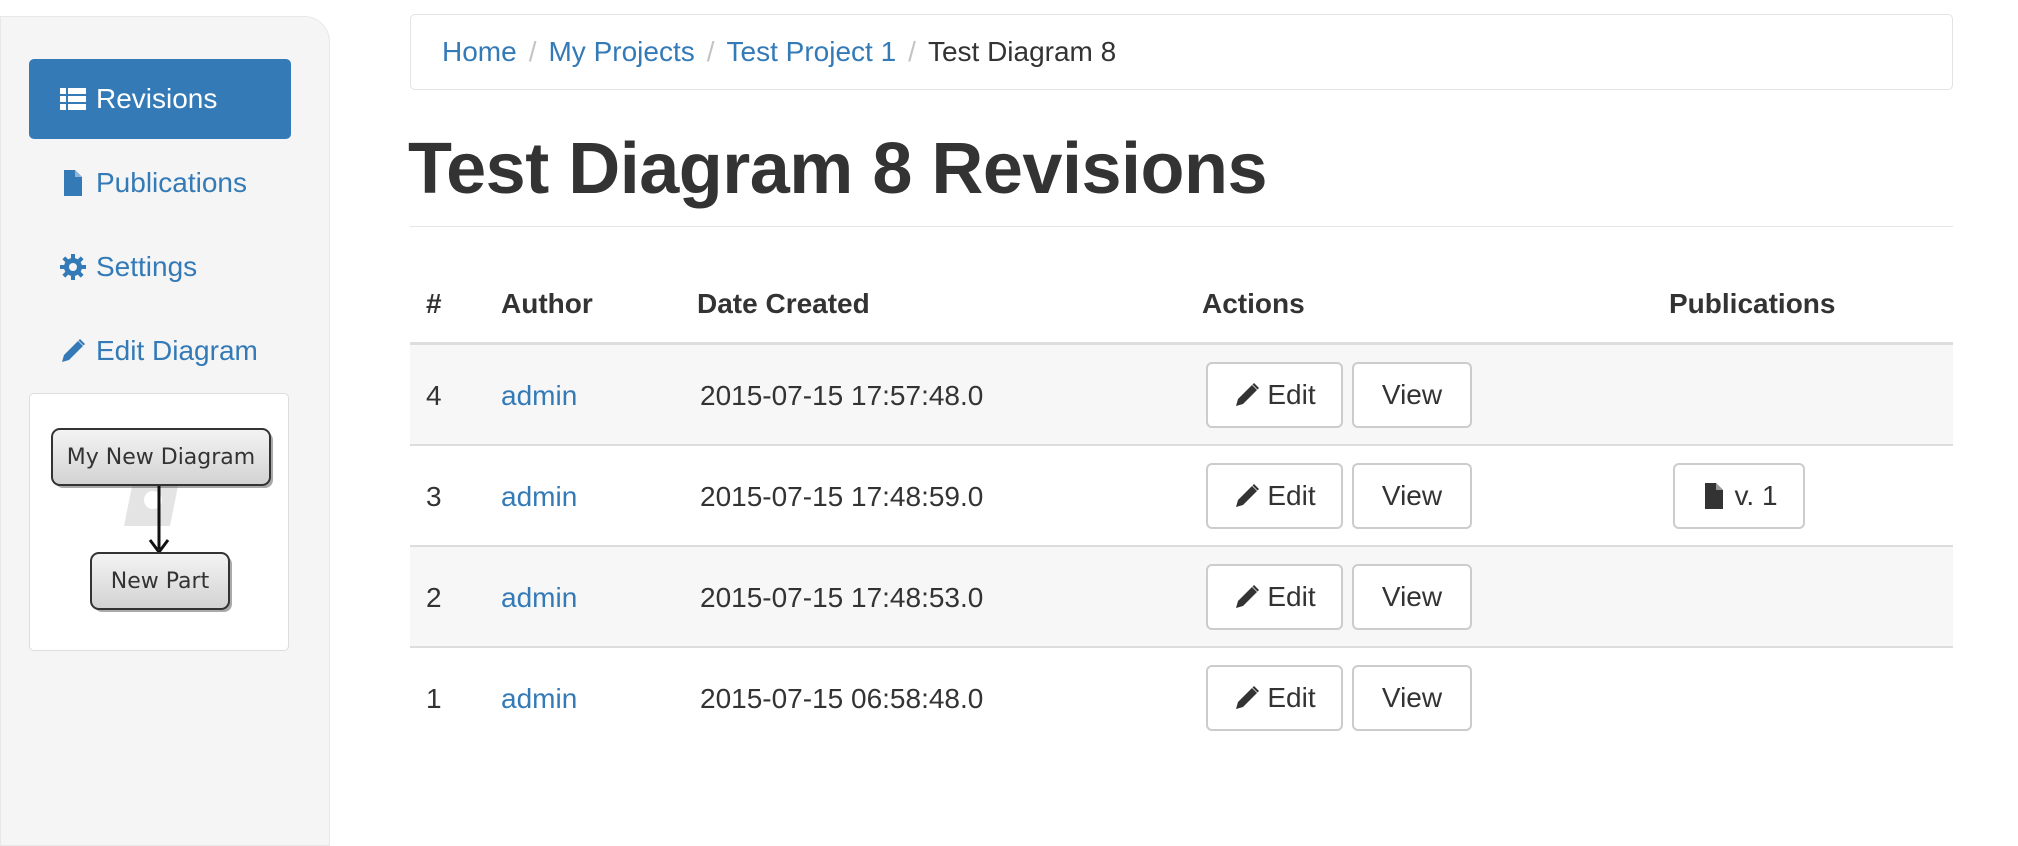  Describe the element at coordinates (1181, 698) in the screenshot. I see `table-row: 1 admin 2015-07-15 06:58:48.0 Edit View` at that location.